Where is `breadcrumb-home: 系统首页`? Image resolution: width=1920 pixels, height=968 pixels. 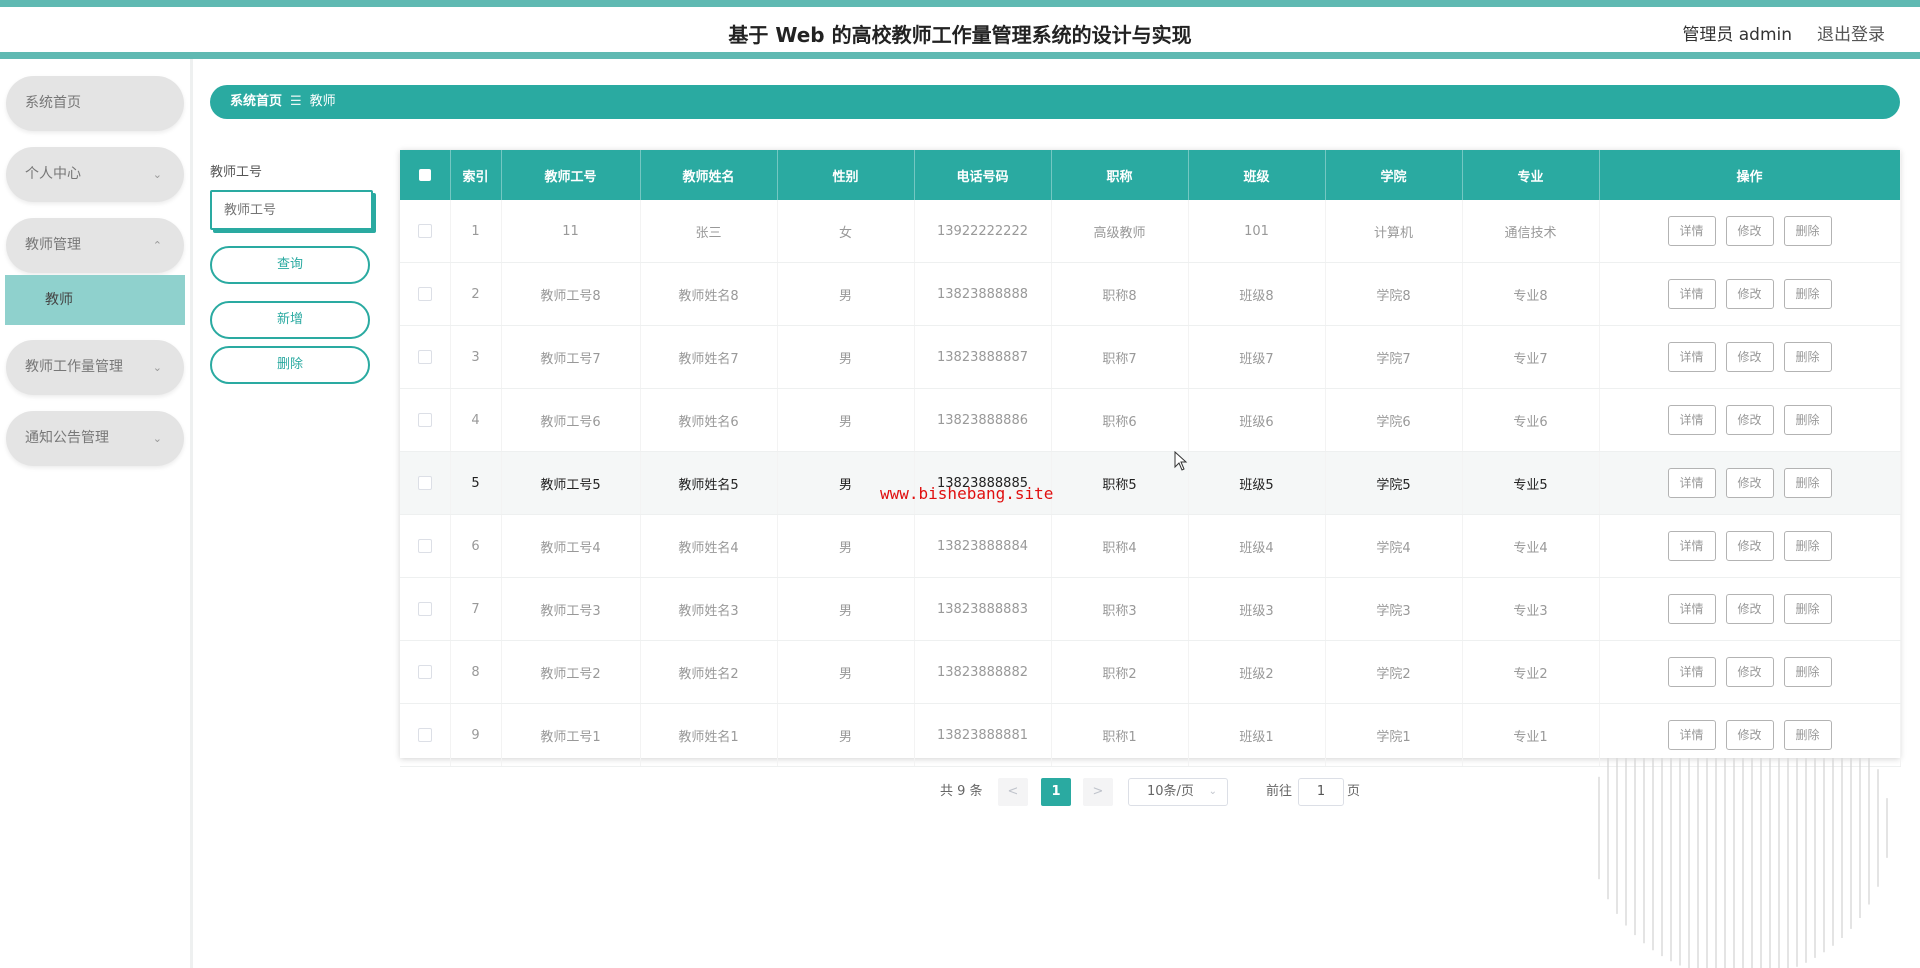
breadcrumb-home: 系统首页 is located at coordinates (256, 101).